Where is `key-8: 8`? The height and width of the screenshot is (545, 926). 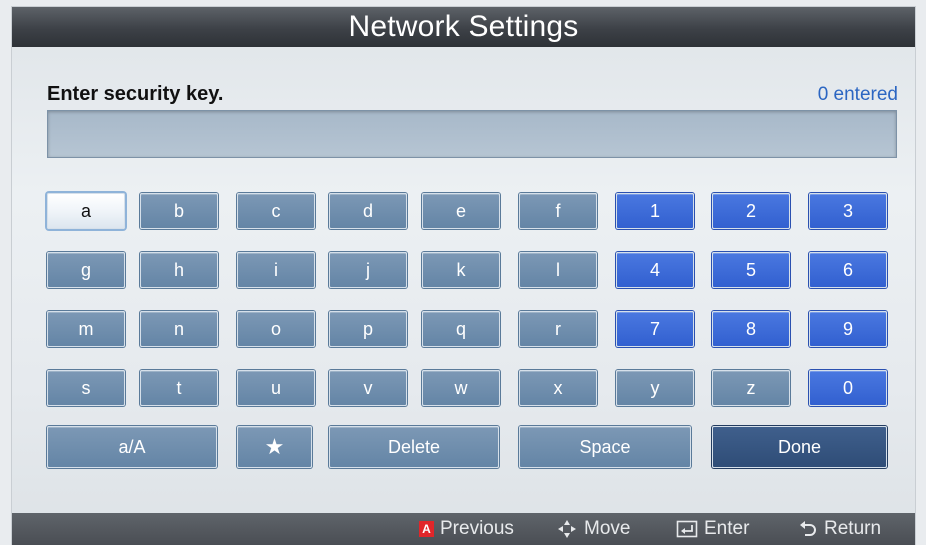 key-8: 8 is located at coordinates (751, 329).